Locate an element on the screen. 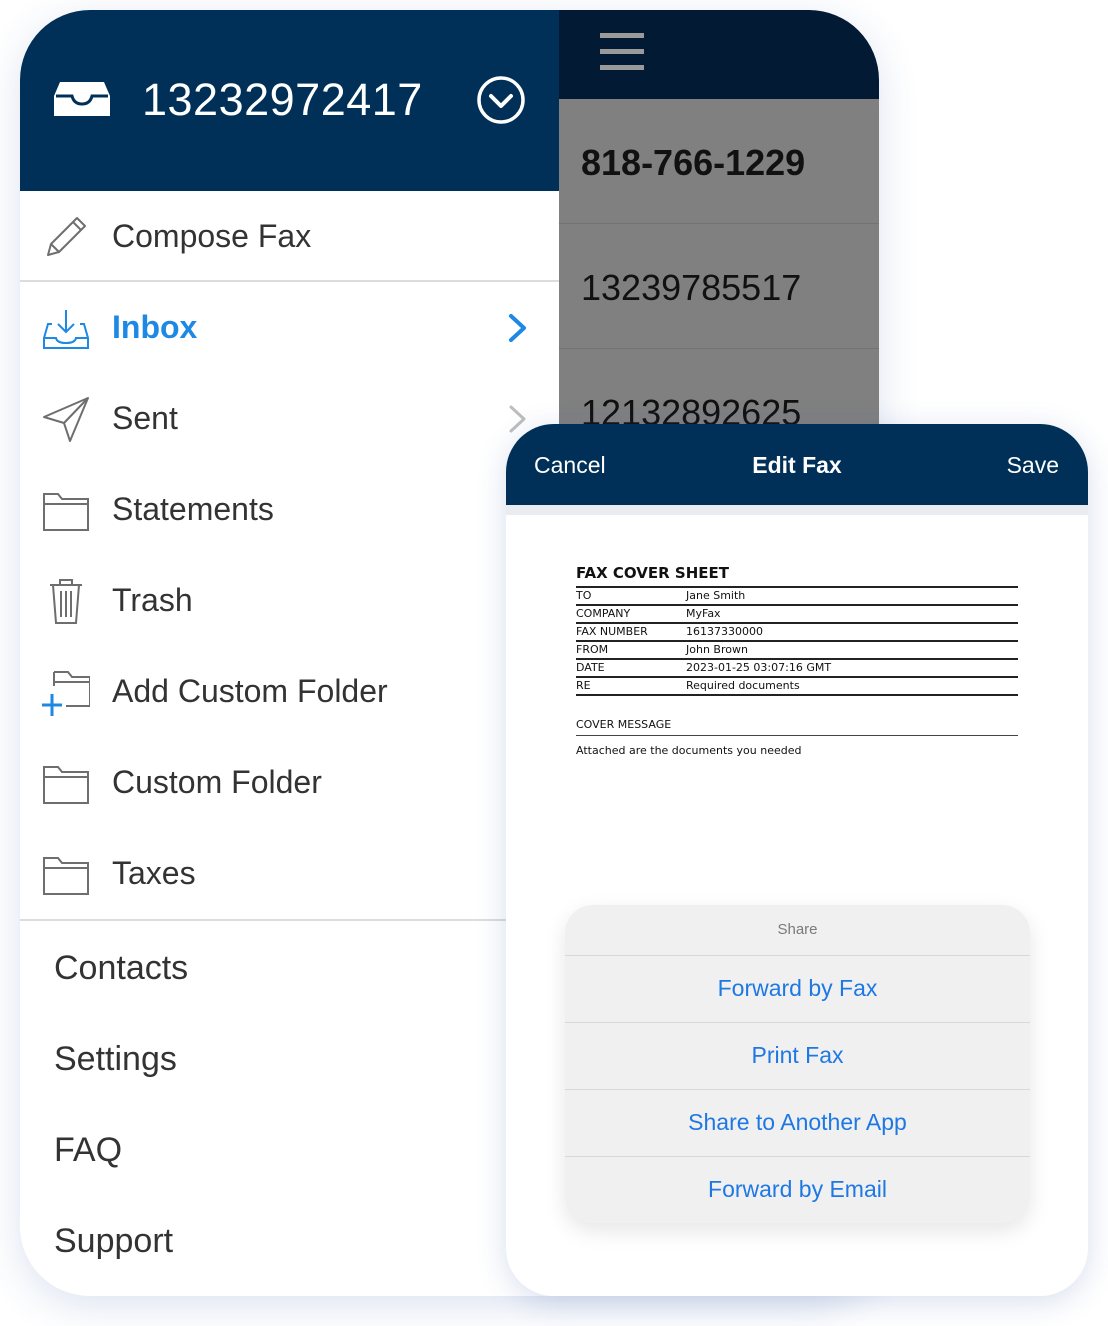  menu-item-taxes: Taxes is located at coordinates (289, 873).